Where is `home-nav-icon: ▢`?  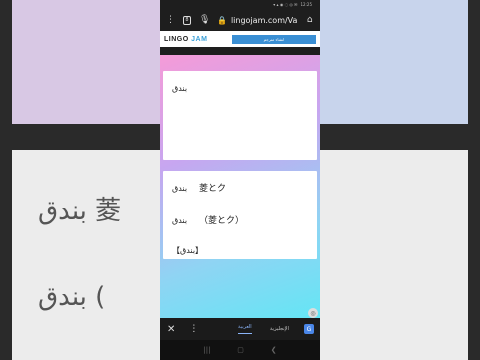
home-nav-icon: ▢ is located at coordinates (240, 350).